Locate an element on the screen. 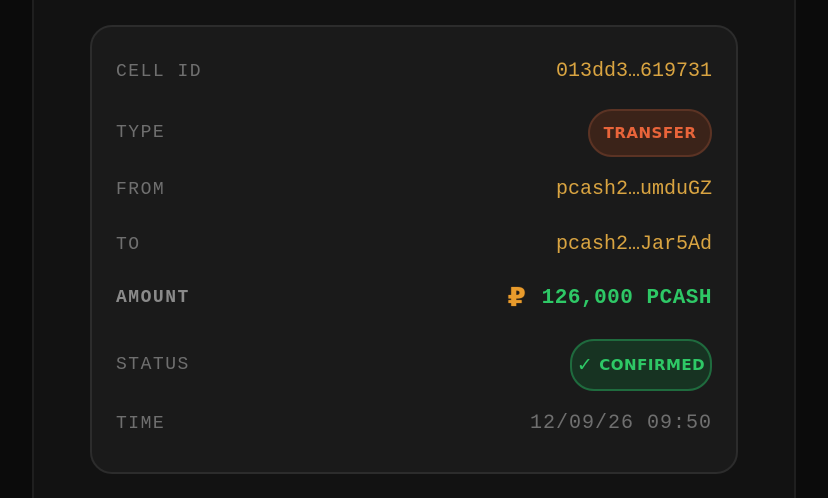  status-badge: ✓ CONFIRMED is located at coordinates (641, 365).